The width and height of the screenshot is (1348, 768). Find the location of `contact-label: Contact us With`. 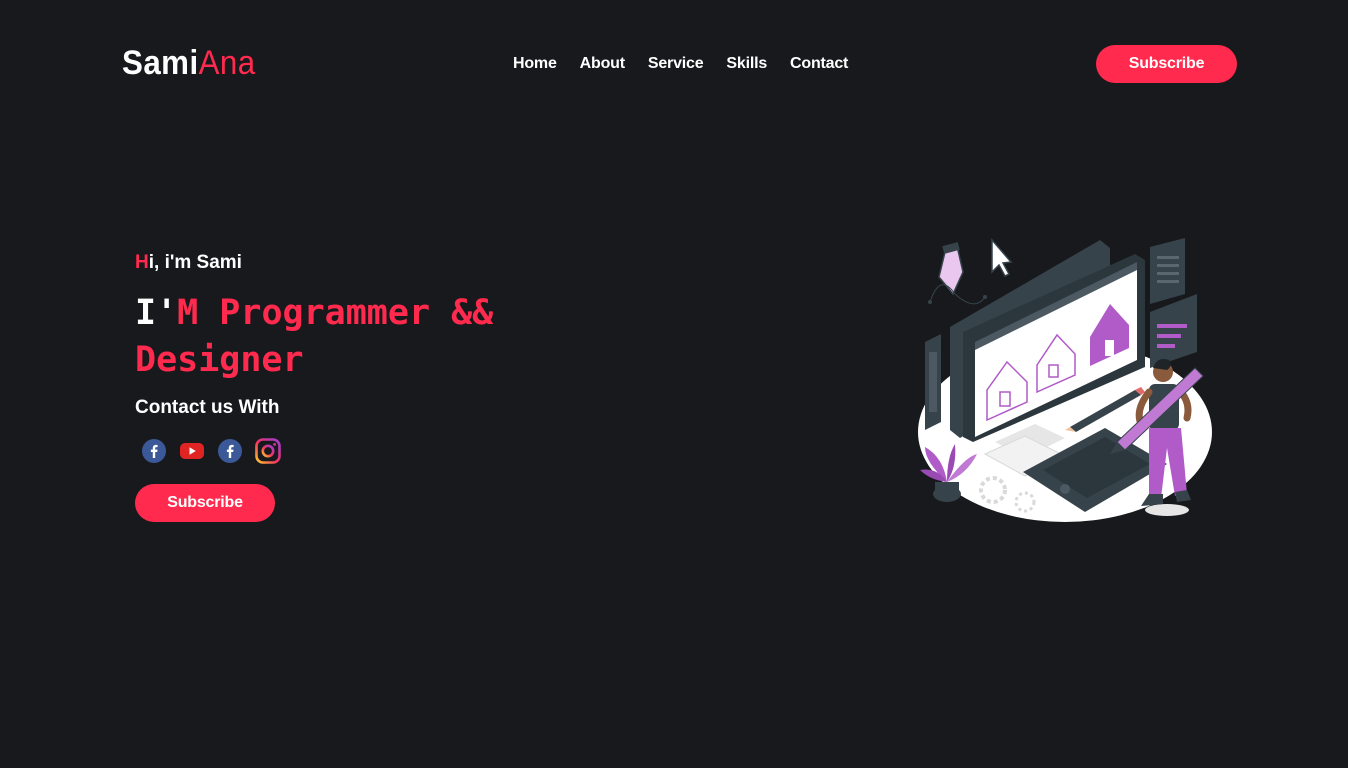

contact-label: Contact us With is located at coordinates (207, 407).